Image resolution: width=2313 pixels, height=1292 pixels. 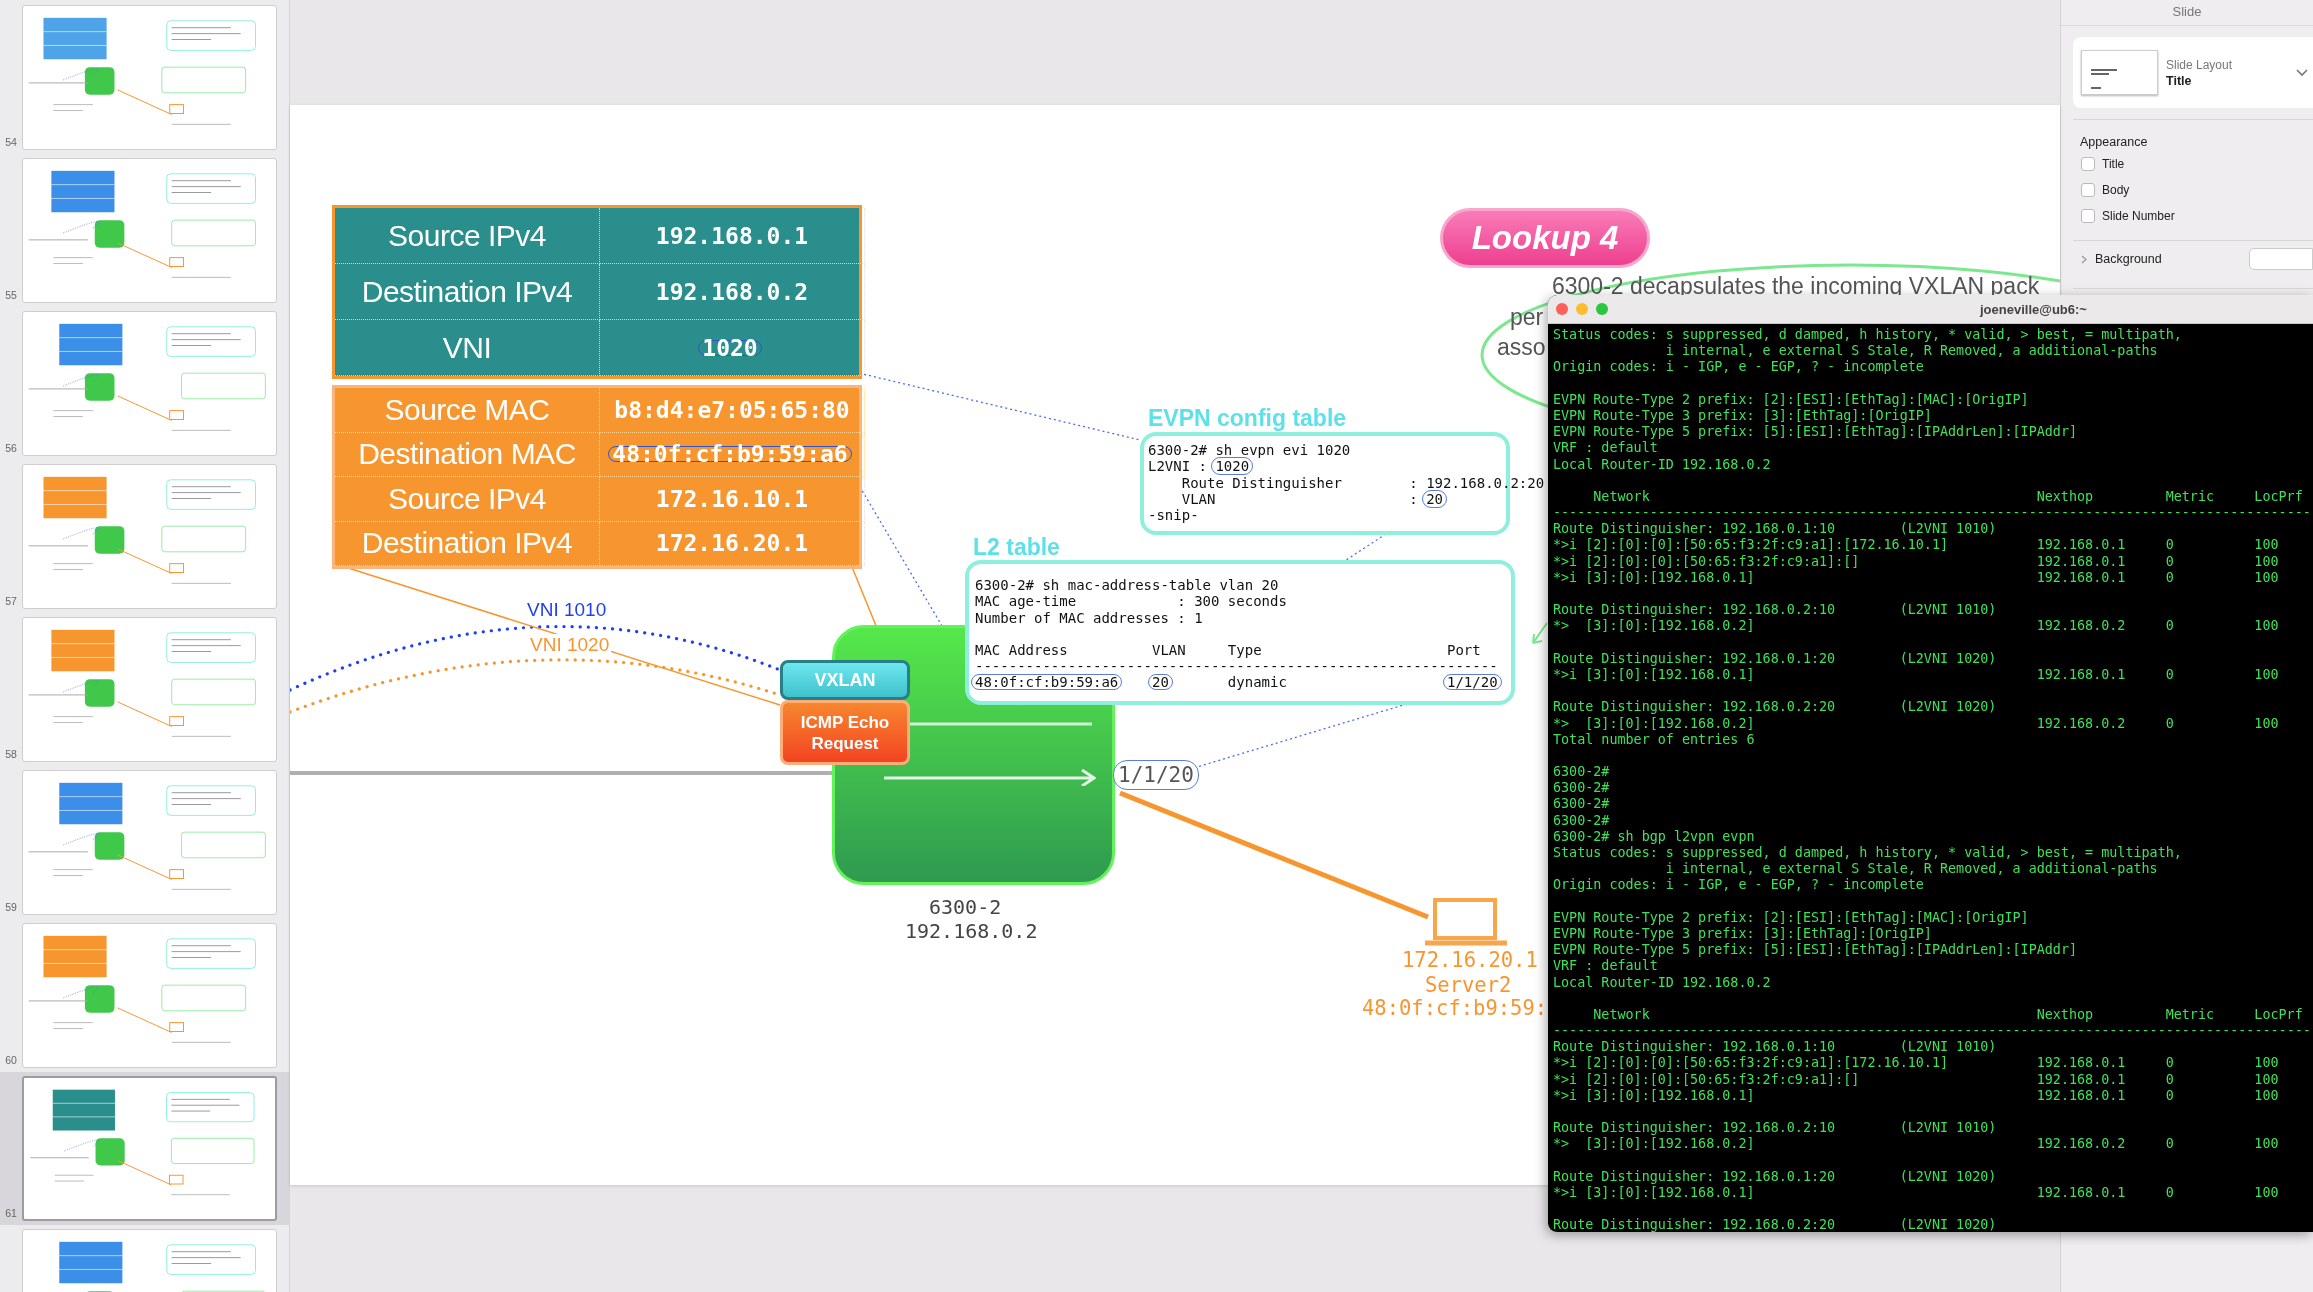 What do you see at coordinates (1470, 960) in the screenshot?
I see `server-address: 172.16.20.1` at bounding box center [1470, 960].